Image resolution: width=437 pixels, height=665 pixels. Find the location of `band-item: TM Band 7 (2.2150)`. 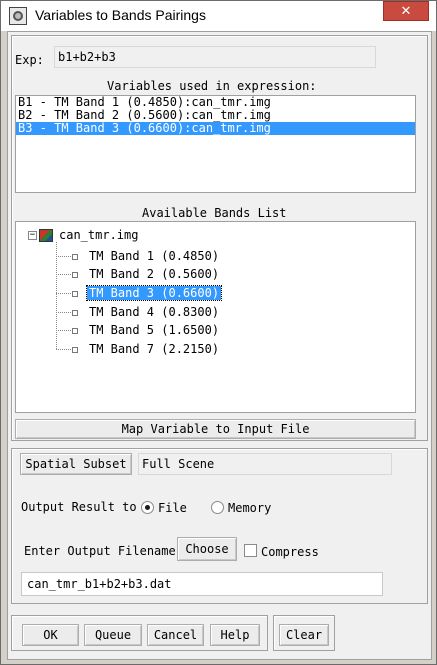

band-item: TM Band 7 (2.2150) is located at coordinates (146, 349).